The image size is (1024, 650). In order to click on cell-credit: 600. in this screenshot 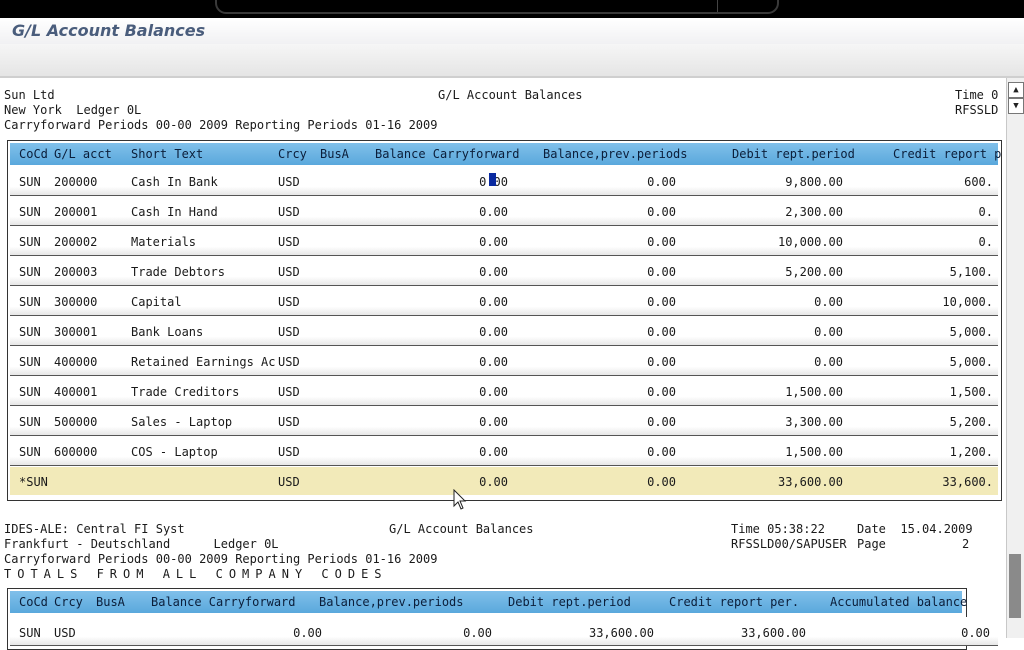, I will do `click(978, 182)`.